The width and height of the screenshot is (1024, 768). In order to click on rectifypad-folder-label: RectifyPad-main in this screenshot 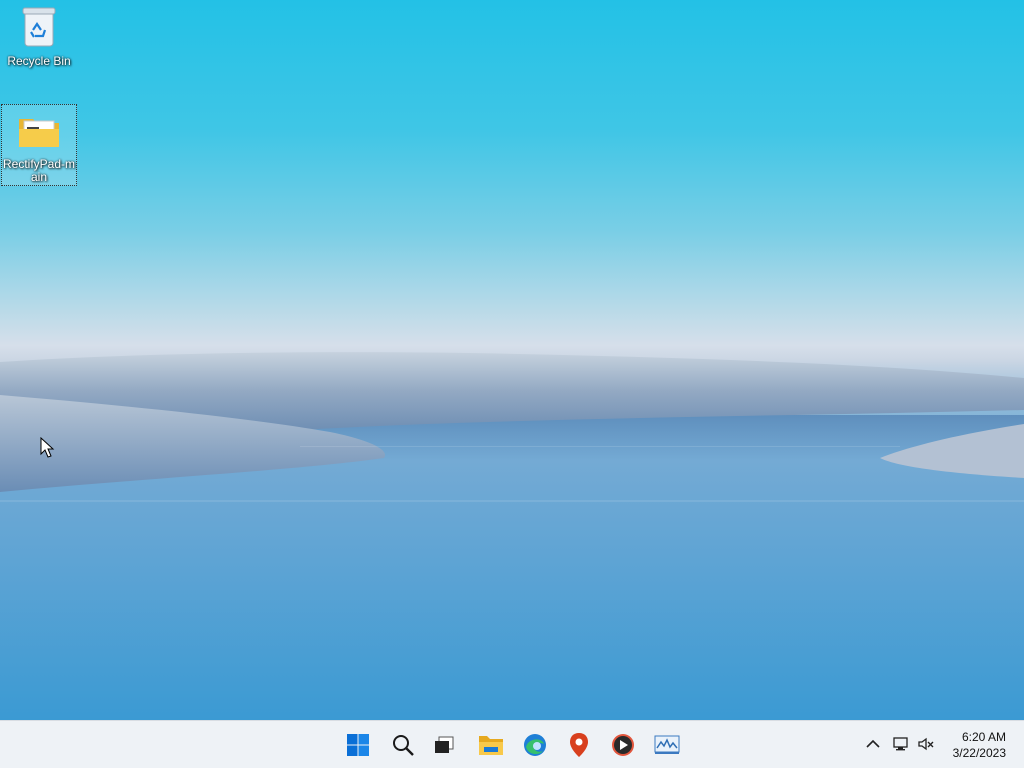, I will do `click(39, 170)`.